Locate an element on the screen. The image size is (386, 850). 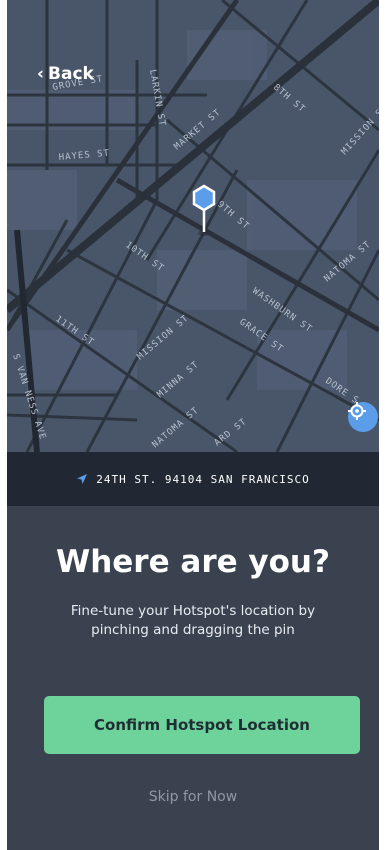
street-label-natoma-bottom: NATOMA ST is located at coordinates (176, 427).